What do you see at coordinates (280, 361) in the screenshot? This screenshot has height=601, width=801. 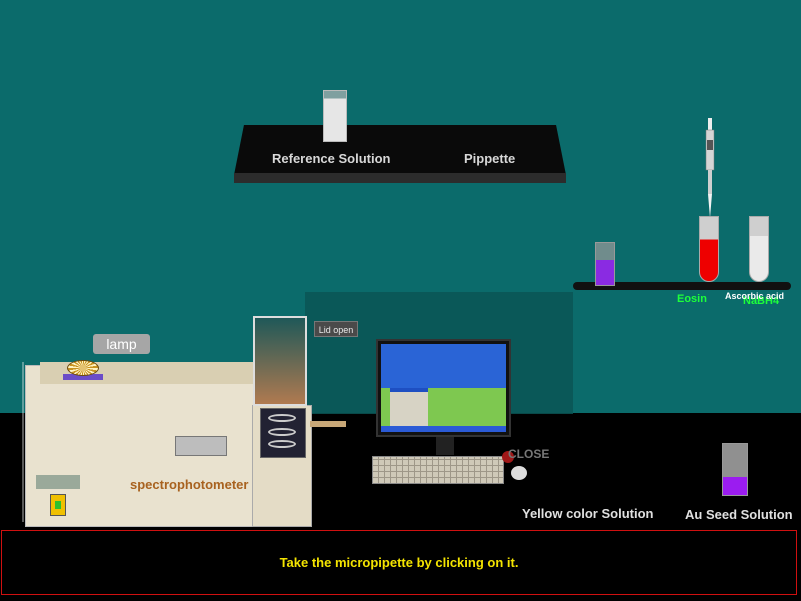 I see `compartment-lid` at bounding box center [280, 361].